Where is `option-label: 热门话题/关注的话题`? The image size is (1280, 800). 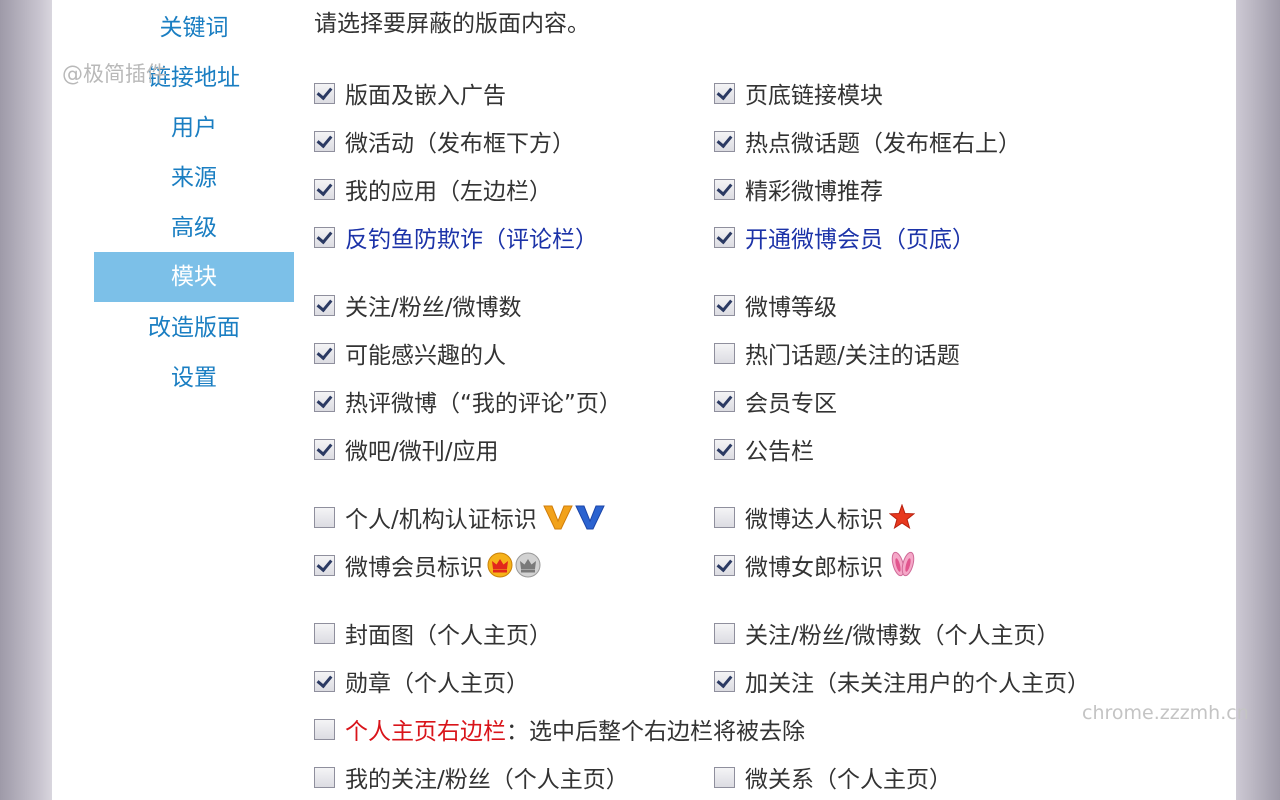
option-label: 热门话题/关注的话题 is located at coordinates (852, 356).